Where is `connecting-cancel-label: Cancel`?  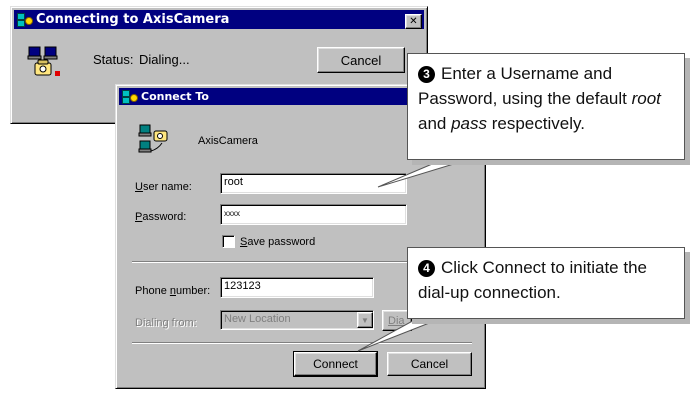 connecting-cancel-label: Cancel is located at coordinates (361, 60).